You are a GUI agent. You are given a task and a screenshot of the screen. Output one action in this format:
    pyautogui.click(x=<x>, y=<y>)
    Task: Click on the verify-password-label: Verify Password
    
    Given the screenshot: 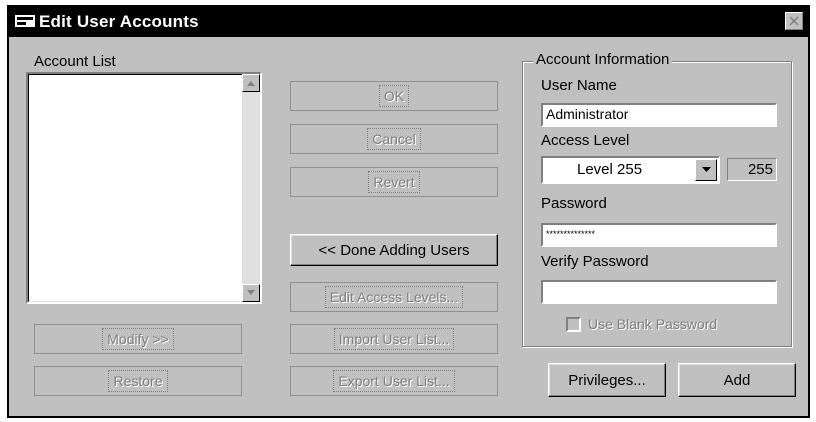 What is the action you would take?
    pyautogui.click(x=595, y=261)
    